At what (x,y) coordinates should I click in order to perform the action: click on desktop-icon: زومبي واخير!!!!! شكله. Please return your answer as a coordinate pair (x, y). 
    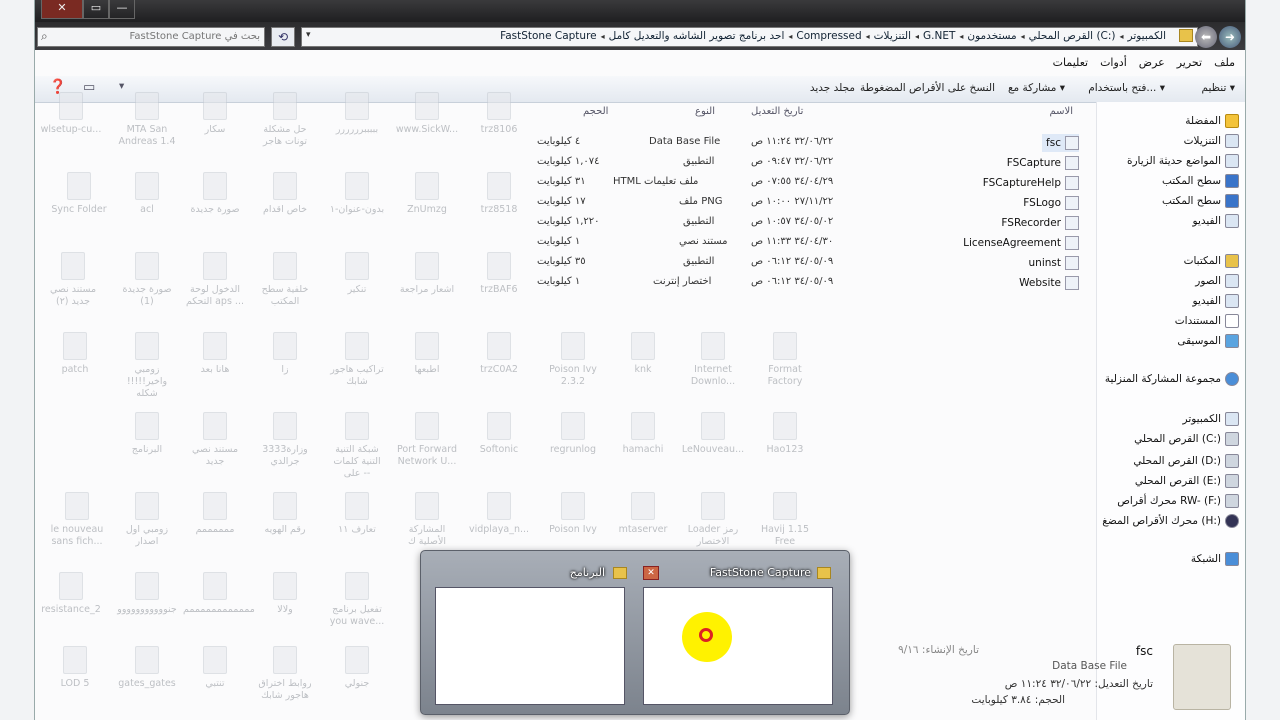
    Looking at the image, I should click on (147, 366).